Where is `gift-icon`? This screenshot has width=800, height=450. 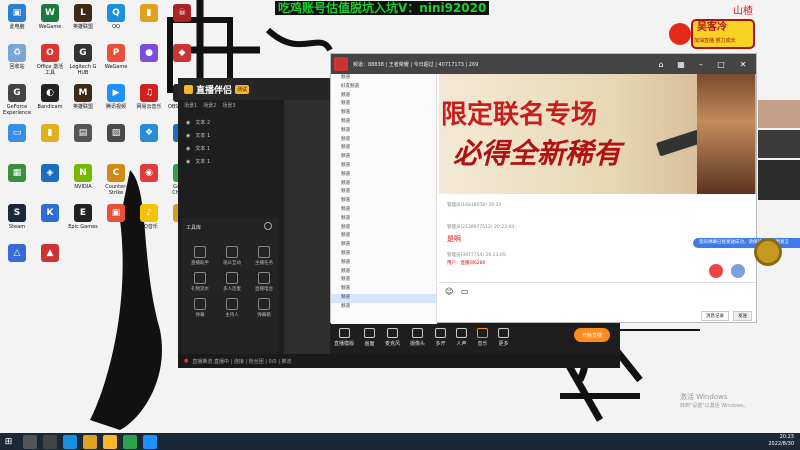 gift-icon is located at coordinates (716, 271).